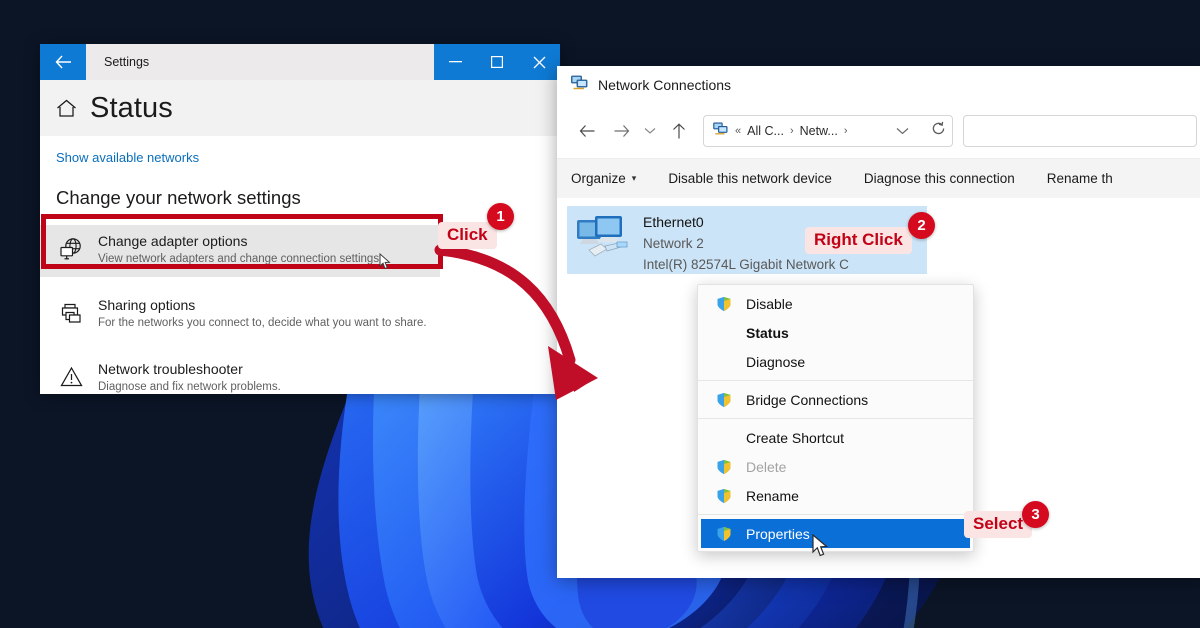 The width and height of the screenshot is (1200, 628). Describe the element at coordinates (467, 235) in the screenshot. I see `annotation-label-click: Click` at that location.